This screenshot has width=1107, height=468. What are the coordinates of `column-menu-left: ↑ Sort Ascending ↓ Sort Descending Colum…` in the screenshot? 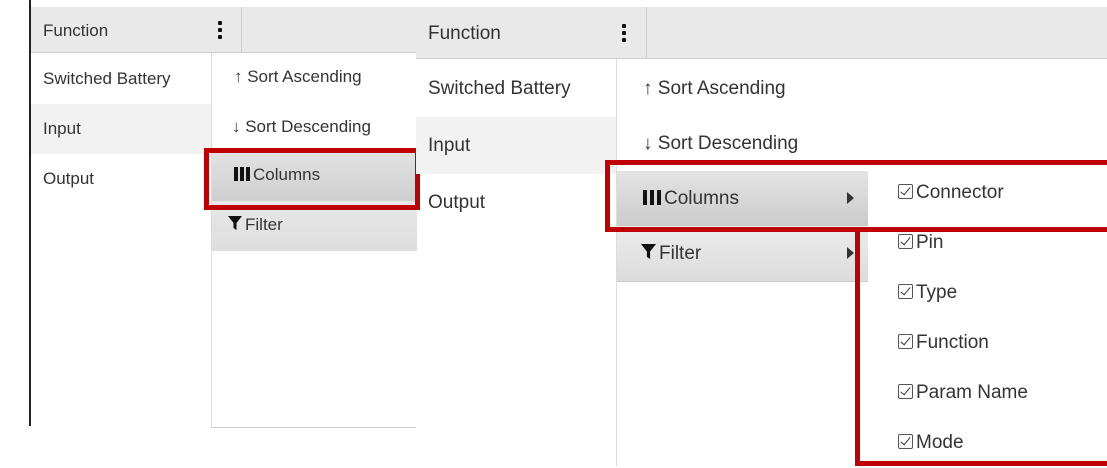 It's located at (314, 240).